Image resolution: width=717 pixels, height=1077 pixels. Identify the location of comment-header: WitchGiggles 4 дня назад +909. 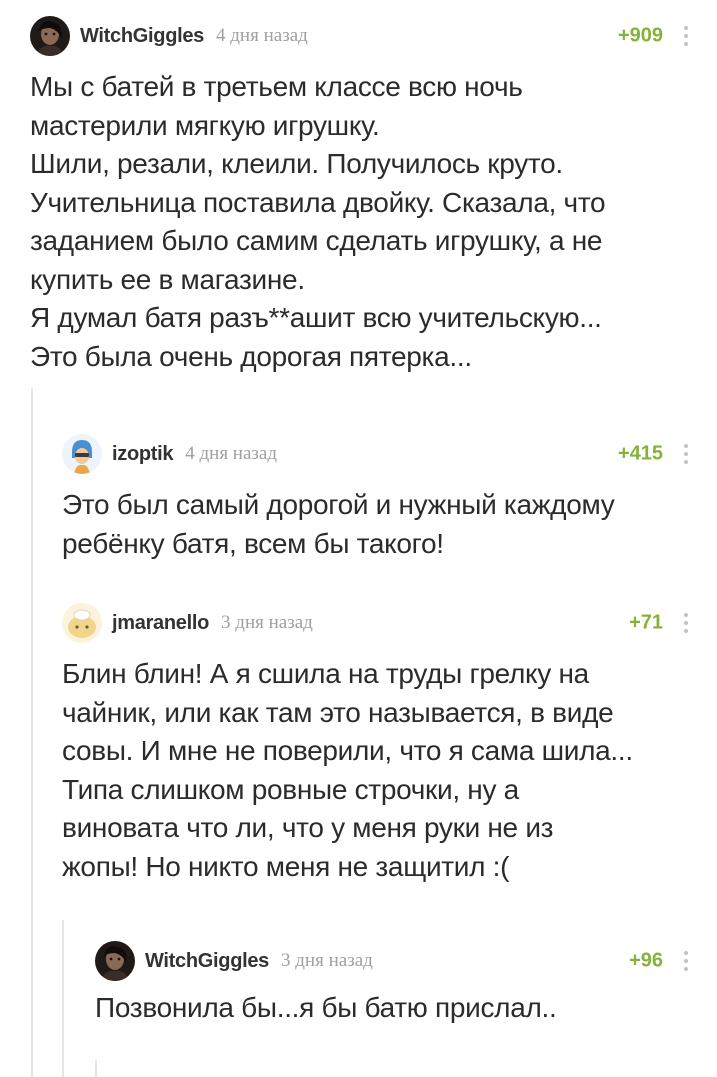
(362, 36).